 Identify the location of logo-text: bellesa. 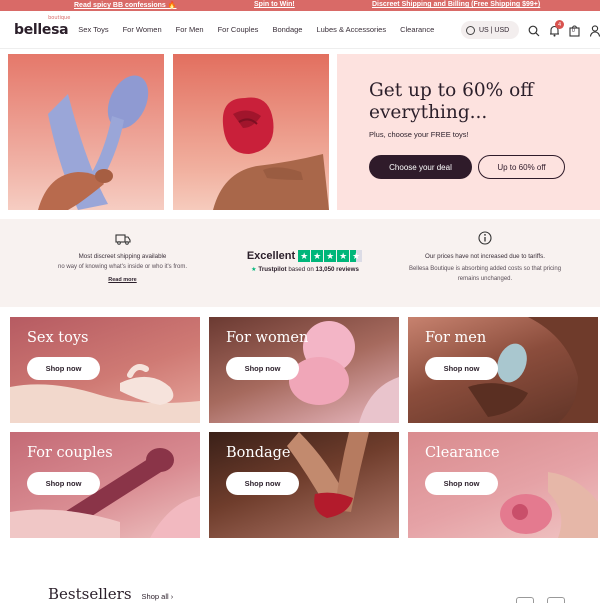
(41, 29).